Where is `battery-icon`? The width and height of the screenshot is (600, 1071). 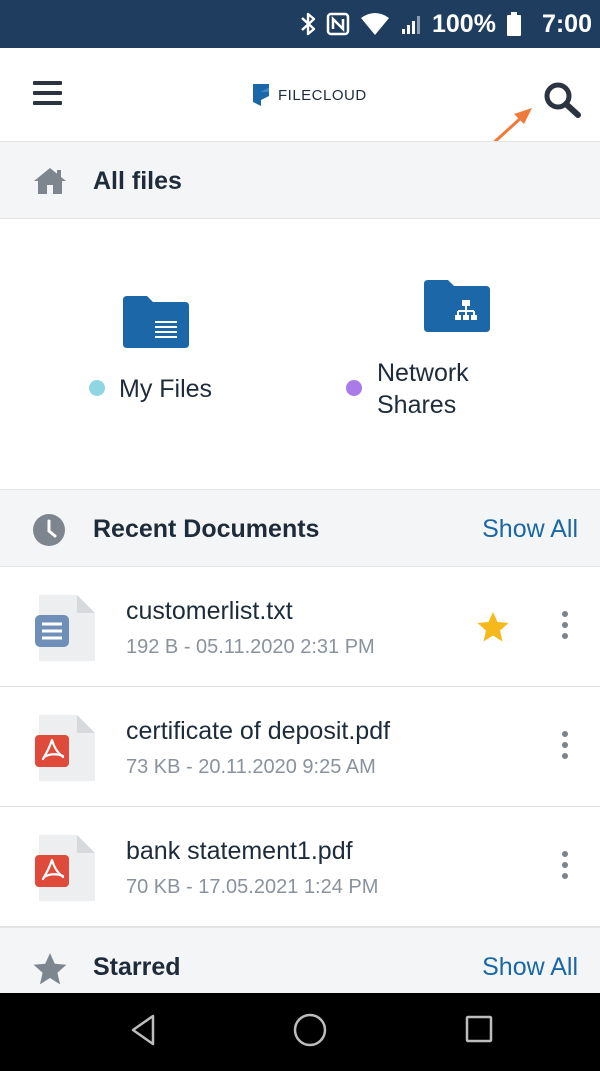 battery-icon is located at coordinates (513, 24).